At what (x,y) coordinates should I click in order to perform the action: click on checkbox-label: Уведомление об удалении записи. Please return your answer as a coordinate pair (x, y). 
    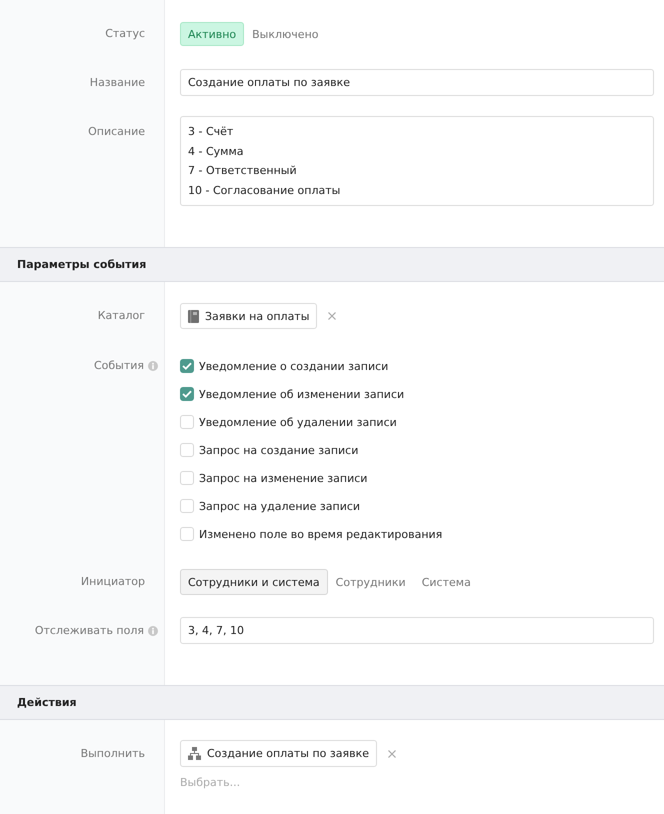
    Looking at the image, I should click on (298, 422).